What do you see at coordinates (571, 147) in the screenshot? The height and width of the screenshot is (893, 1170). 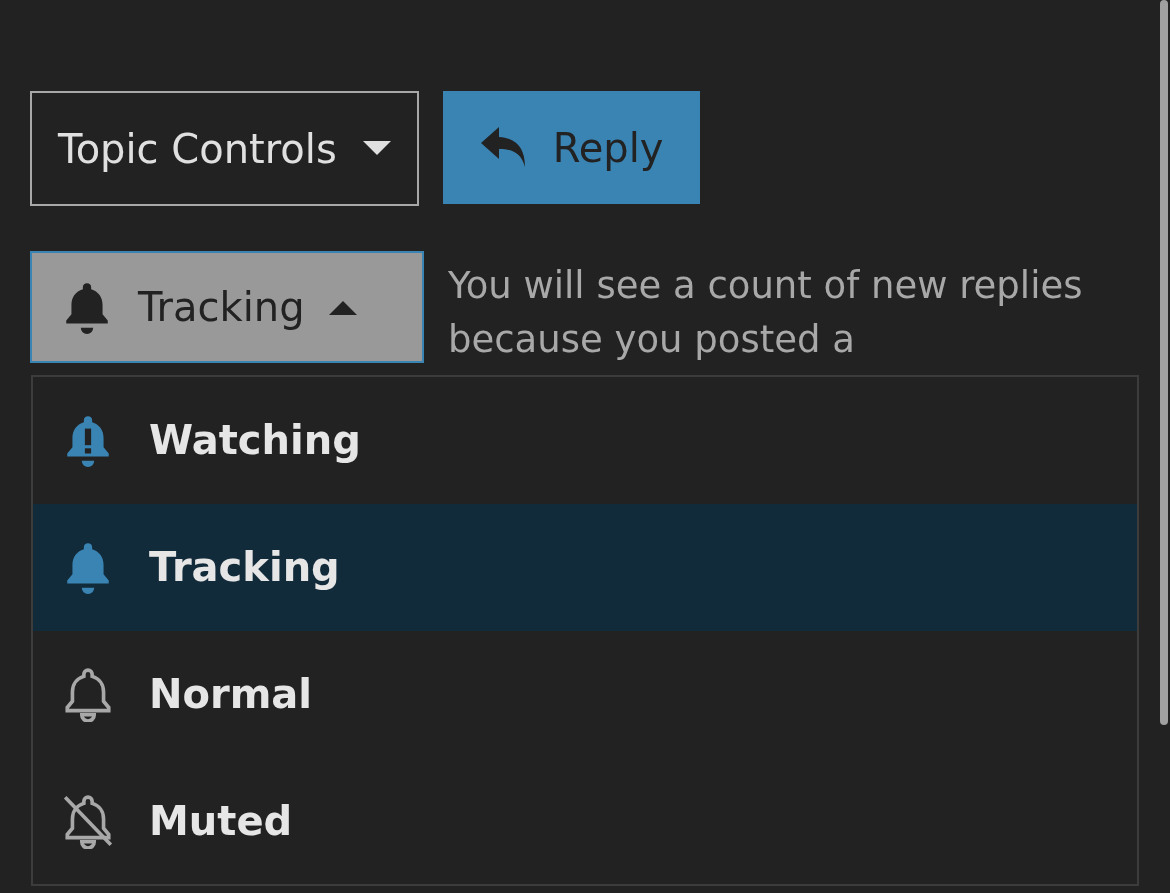 I see `reply-button: Reply` at bounding box center [571, 147].